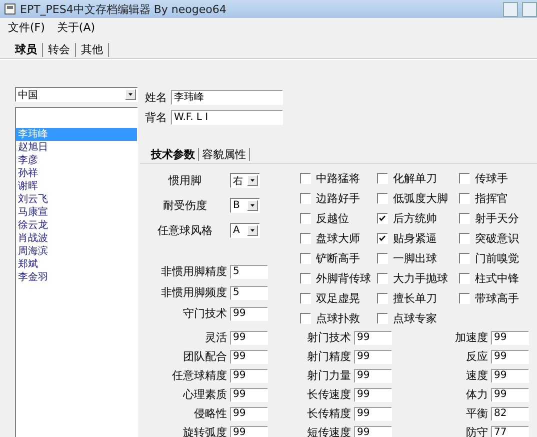  What do you see at coordinates (332, 218) in the screenshot?
I see `checkbox-label: 反越位` at bounding box center [332, 218].